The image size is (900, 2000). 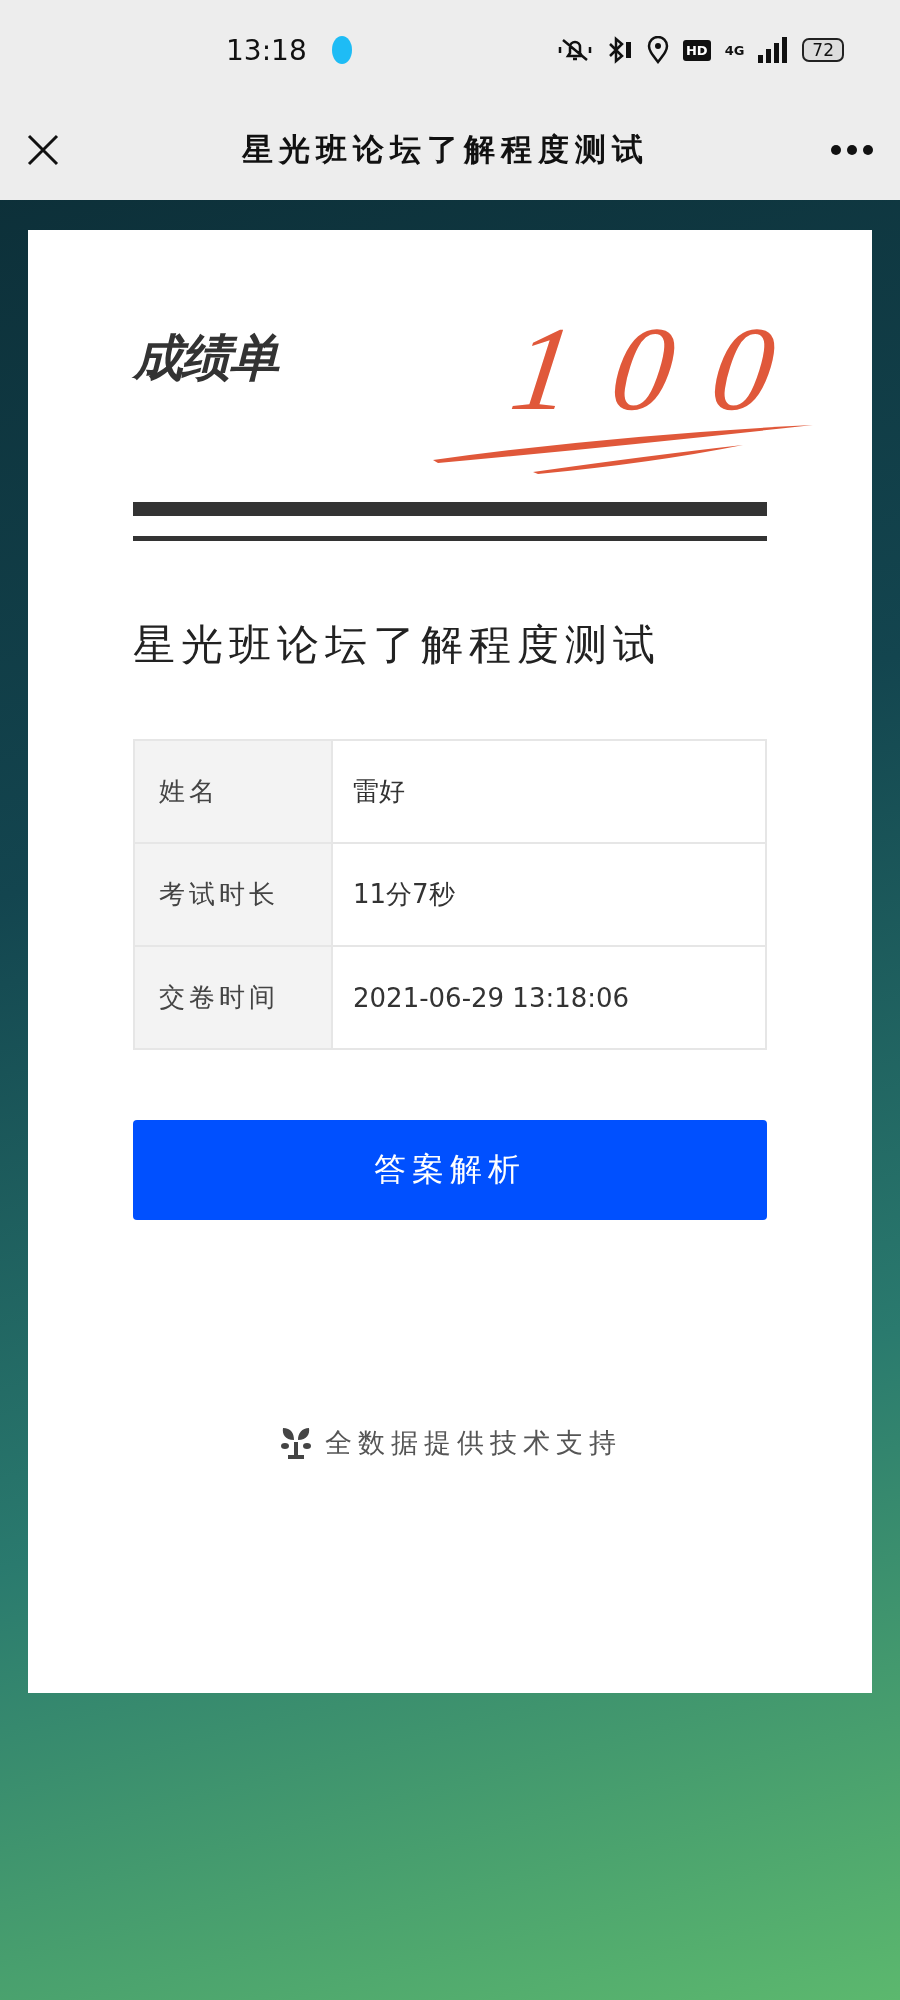 I want to click on signal-icon, so click(x=773, y=50).